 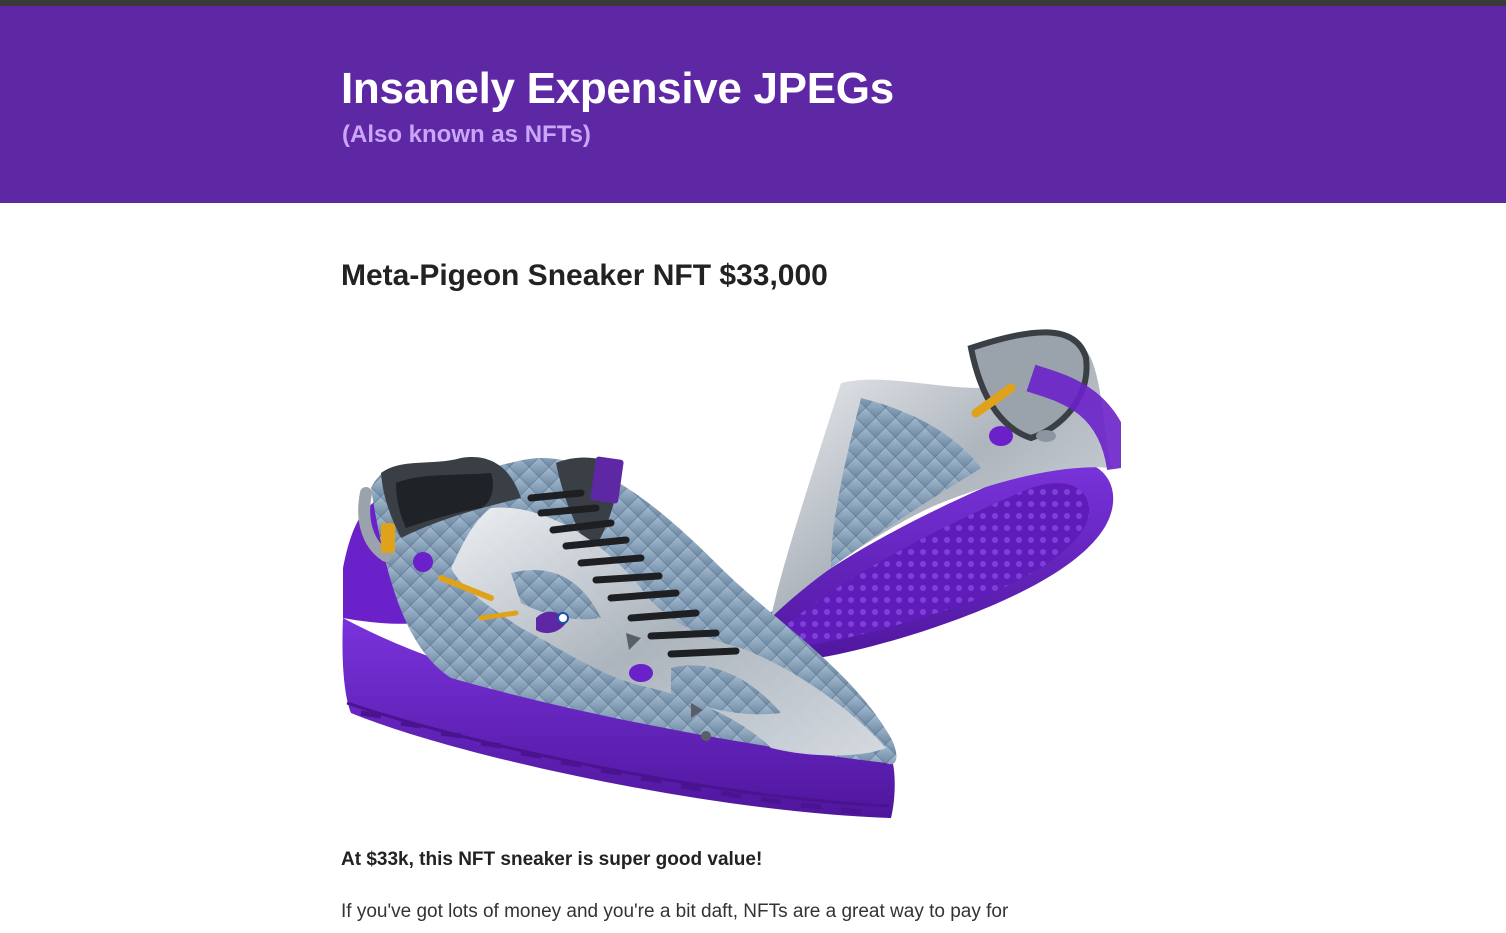 What do you see at coordinates (466, 134) in the screenshot?
I see `site-subtitle: (Also known as NFTs)` at bounding box center [466, 134].